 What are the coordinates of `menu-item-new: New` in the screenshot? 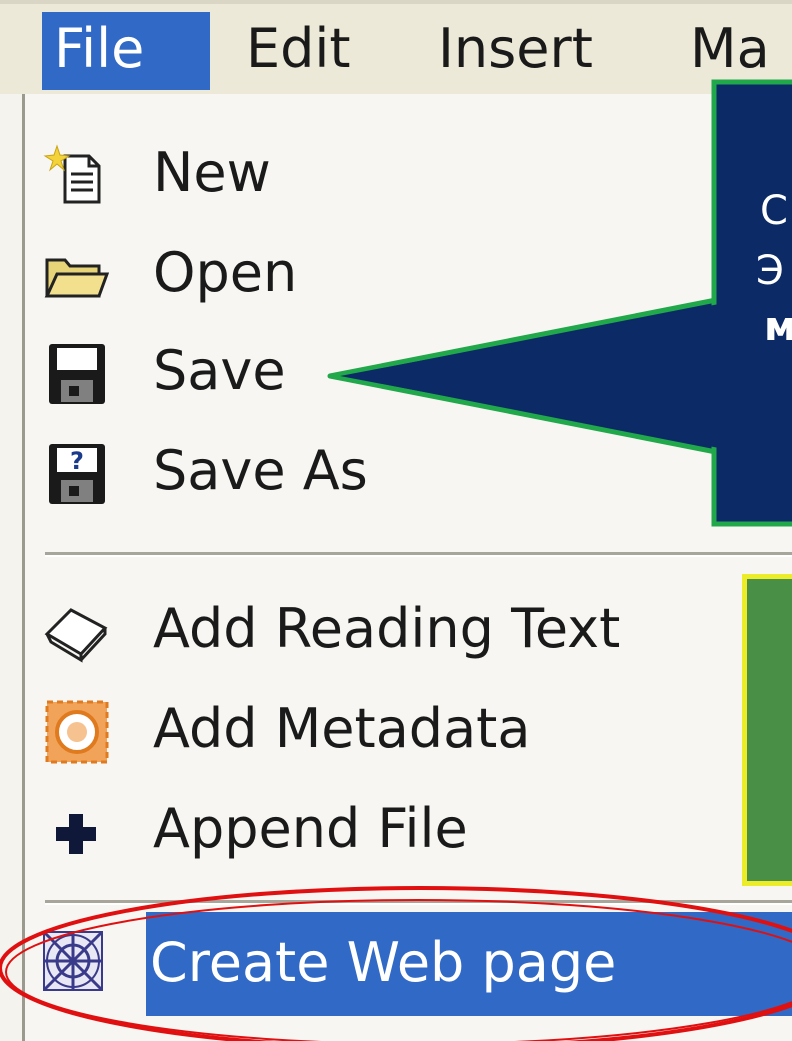 It's located at (408, 175).